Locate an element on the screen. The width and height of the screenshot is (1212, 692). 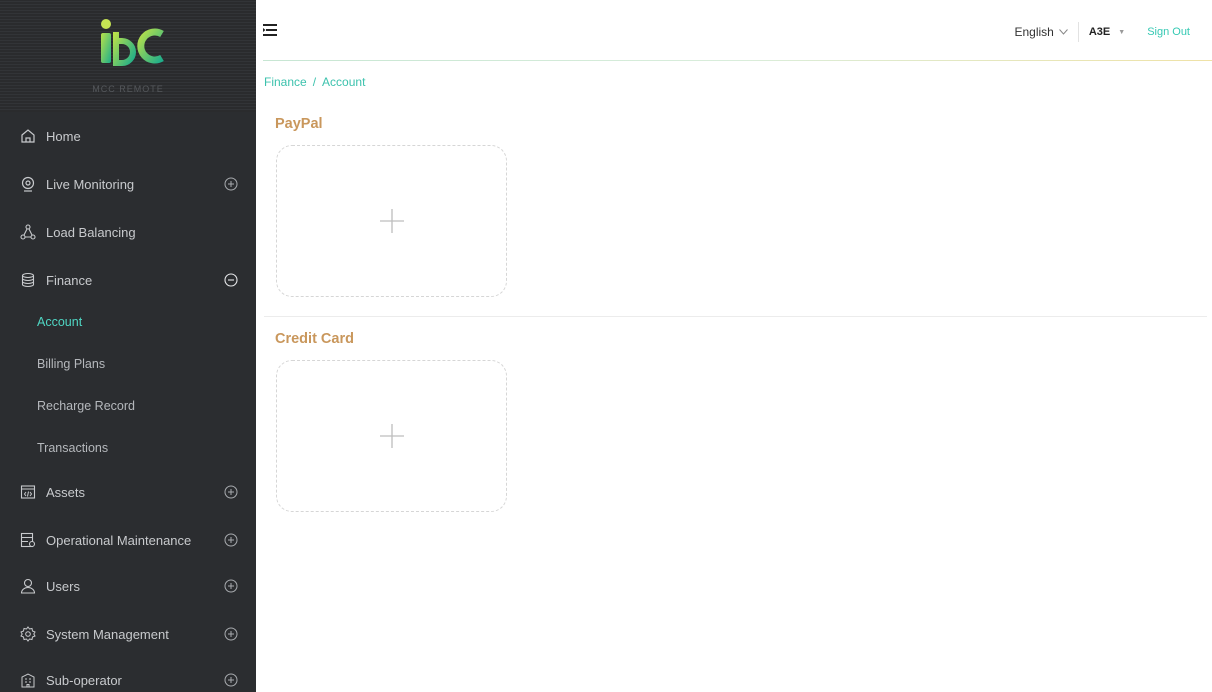
sidebar-item-live-monitoring: Live Monitoring is located at coordinates (128, 184).